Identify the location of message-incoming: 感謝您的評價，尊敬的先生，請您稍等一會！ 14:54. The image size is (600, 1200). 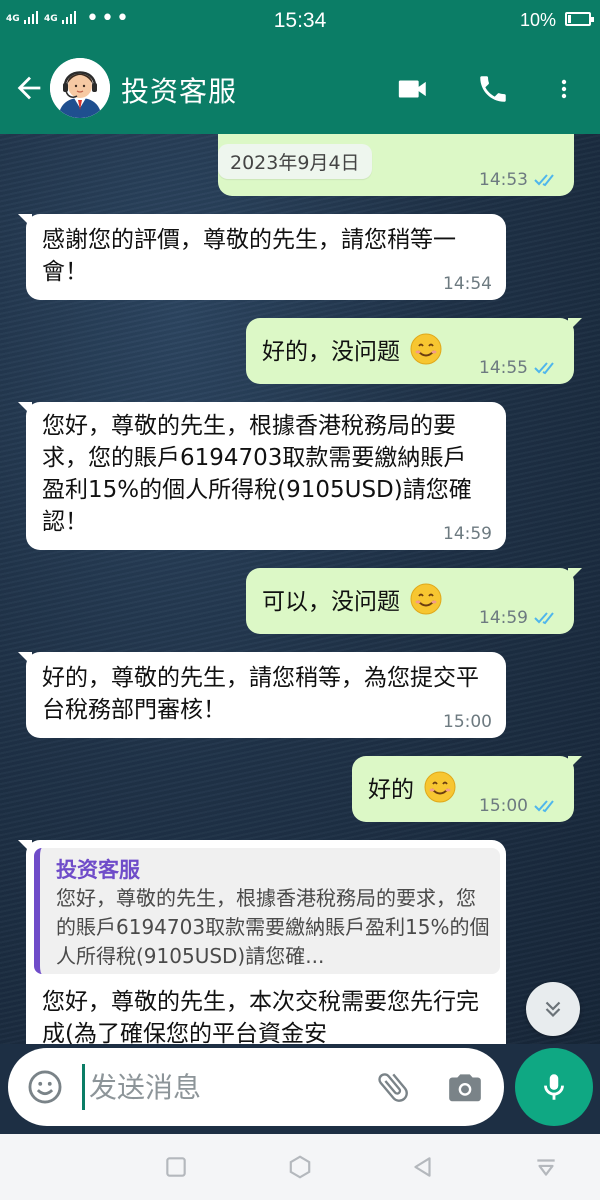
(262, 257).